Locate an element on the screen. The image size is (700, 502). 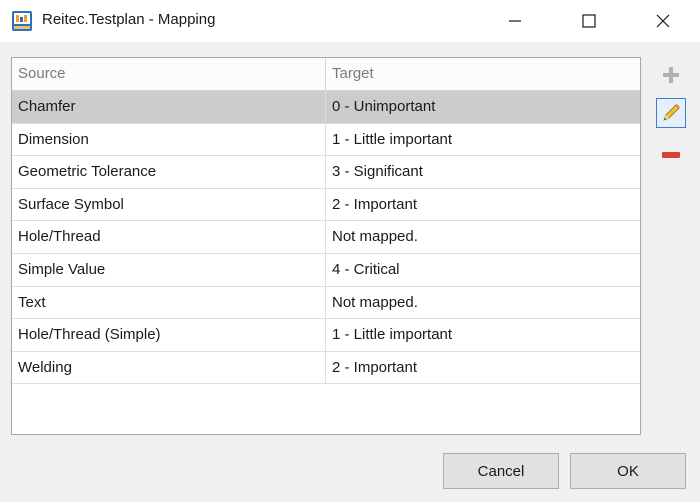
column-header-target: Target is located at coordinates (483, 74).